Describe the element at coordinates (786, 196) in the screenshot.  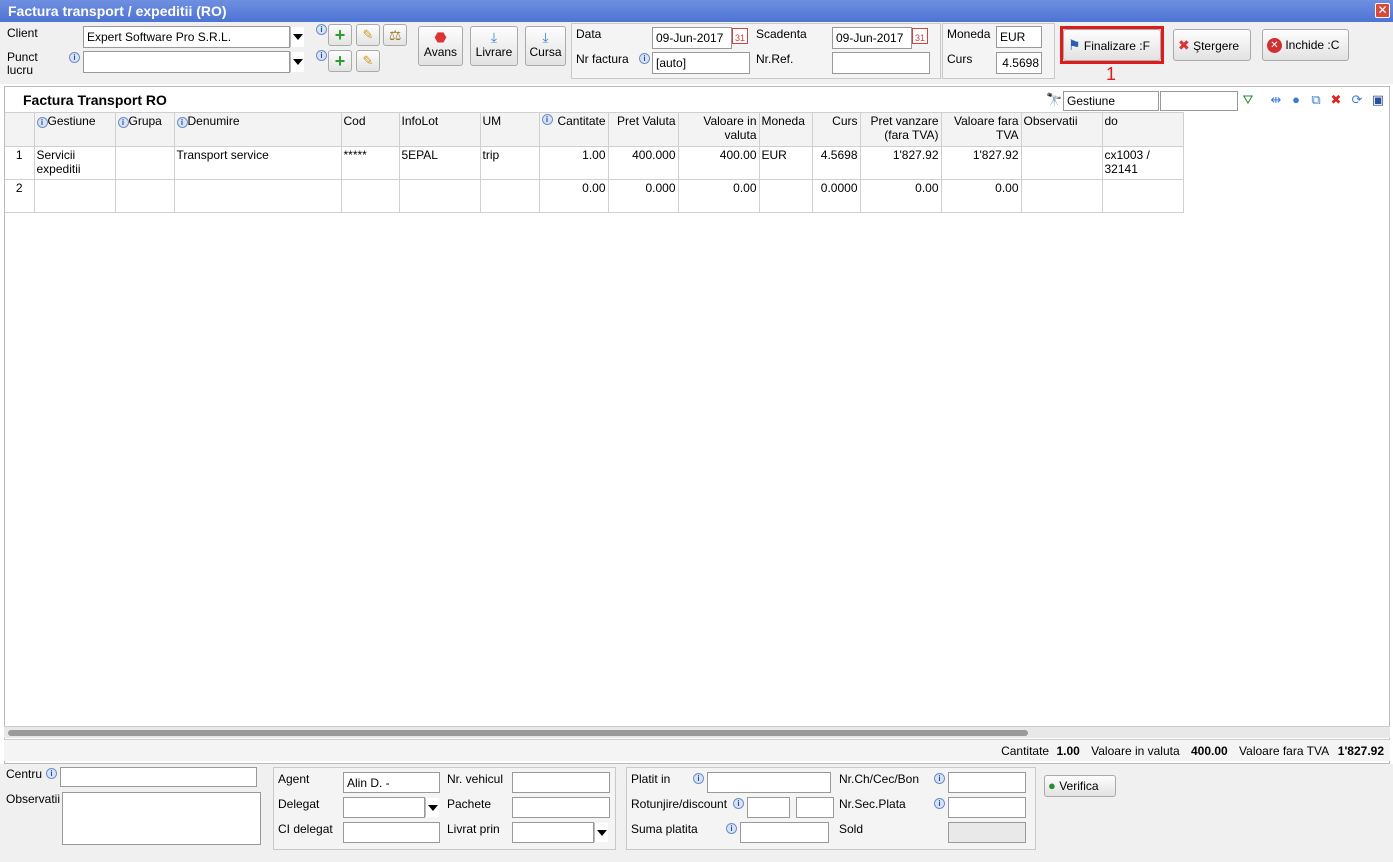
I see `cell-moneda` at that location.